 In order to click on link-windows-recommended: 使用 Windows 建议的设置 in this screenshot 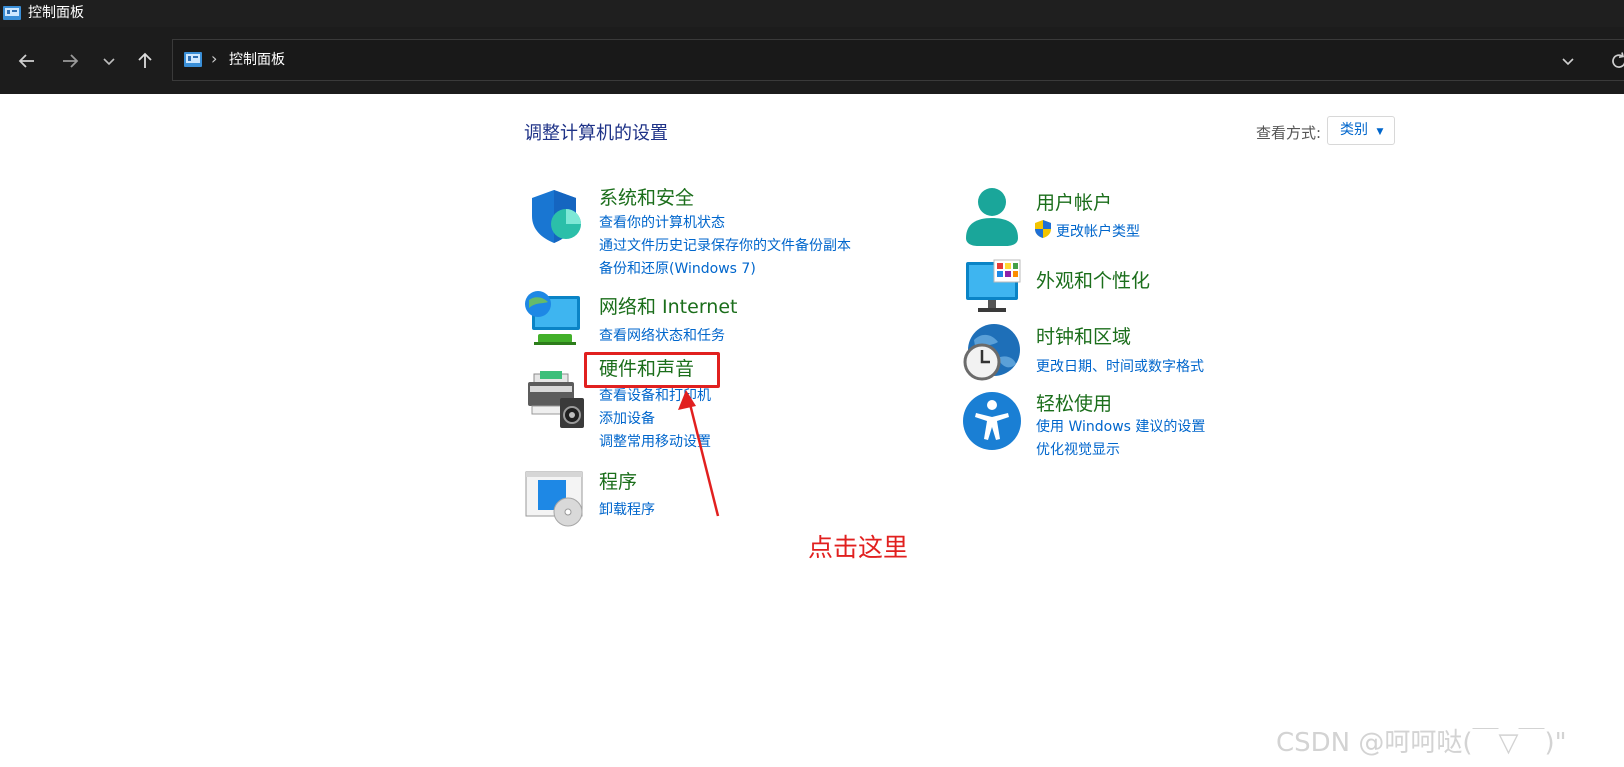, I will do `click(1120, 426)`.